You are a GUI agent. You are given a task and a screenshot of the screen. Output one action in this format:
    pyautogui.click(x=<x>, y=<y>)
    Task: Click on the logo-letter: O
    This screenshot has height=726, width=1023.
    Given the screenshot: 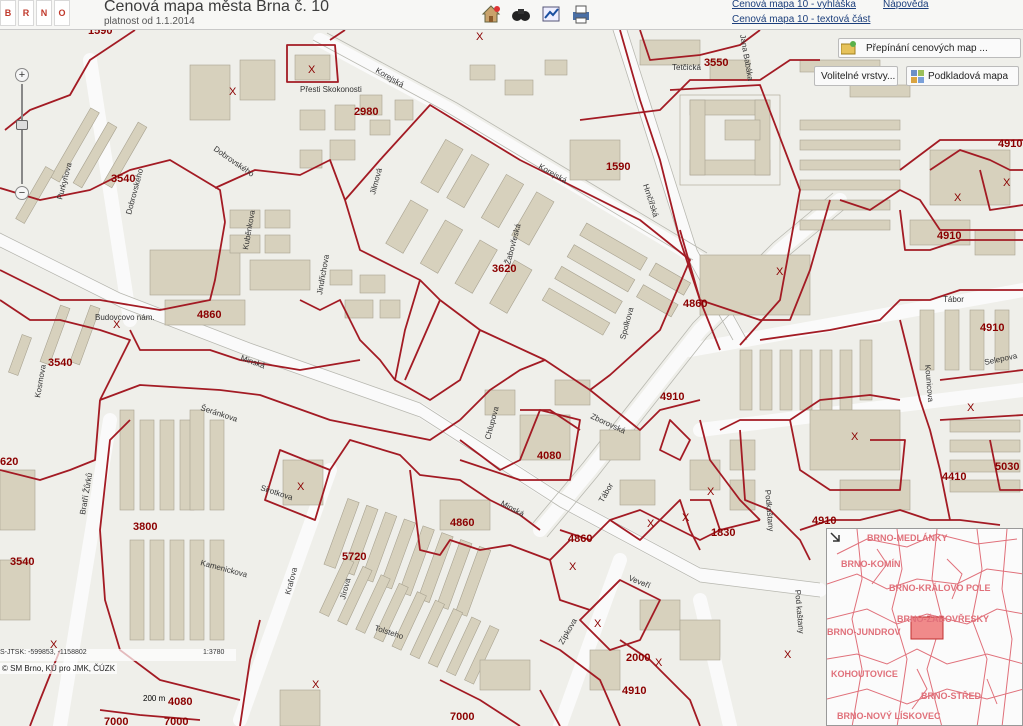 What is the action you would take?
    pyautogui.click(x=62, y=13)
    